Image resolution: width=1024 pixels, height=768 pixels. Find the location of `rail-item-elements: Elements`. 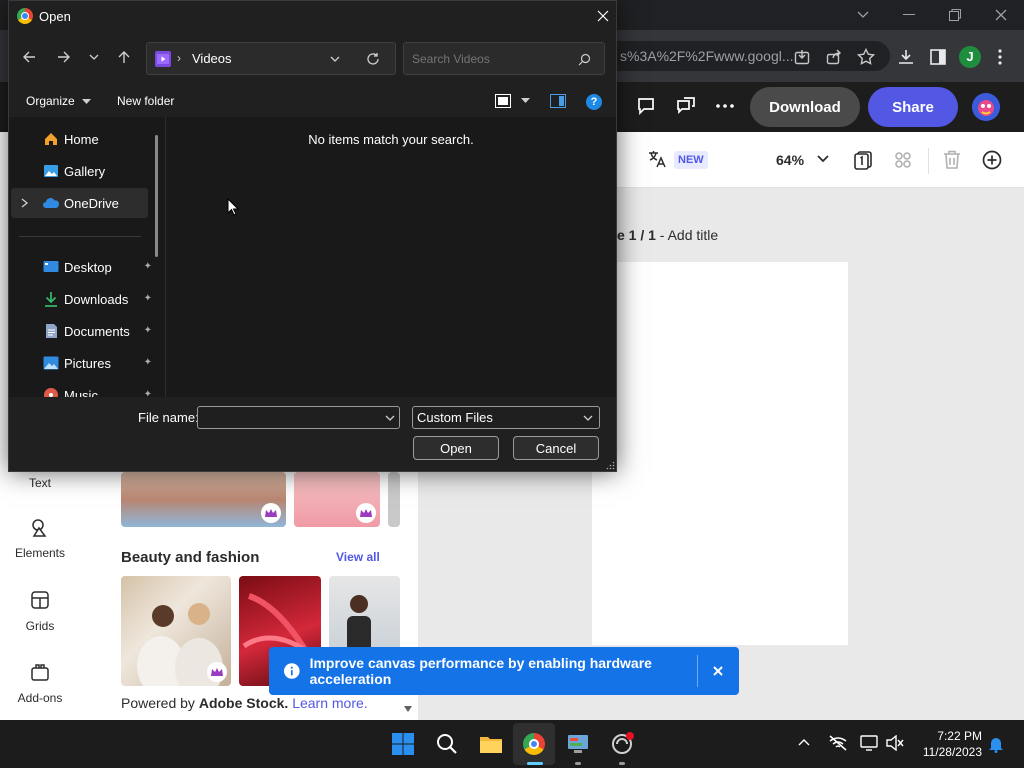

rail-item-elements: Elements is located at coordinates (40, 539).